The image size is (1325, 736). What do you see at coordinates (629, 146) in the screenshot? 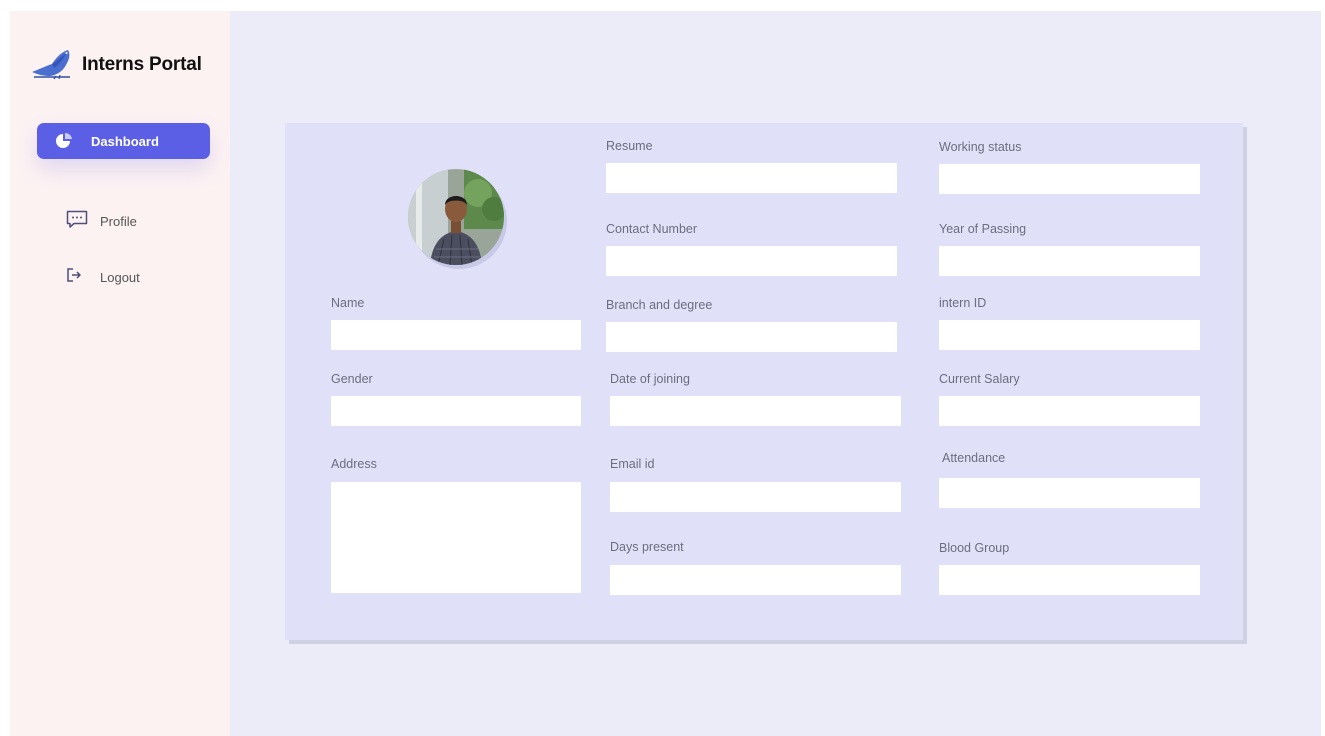
I see `resume-label: Resume` at bounding box center [629, 146].